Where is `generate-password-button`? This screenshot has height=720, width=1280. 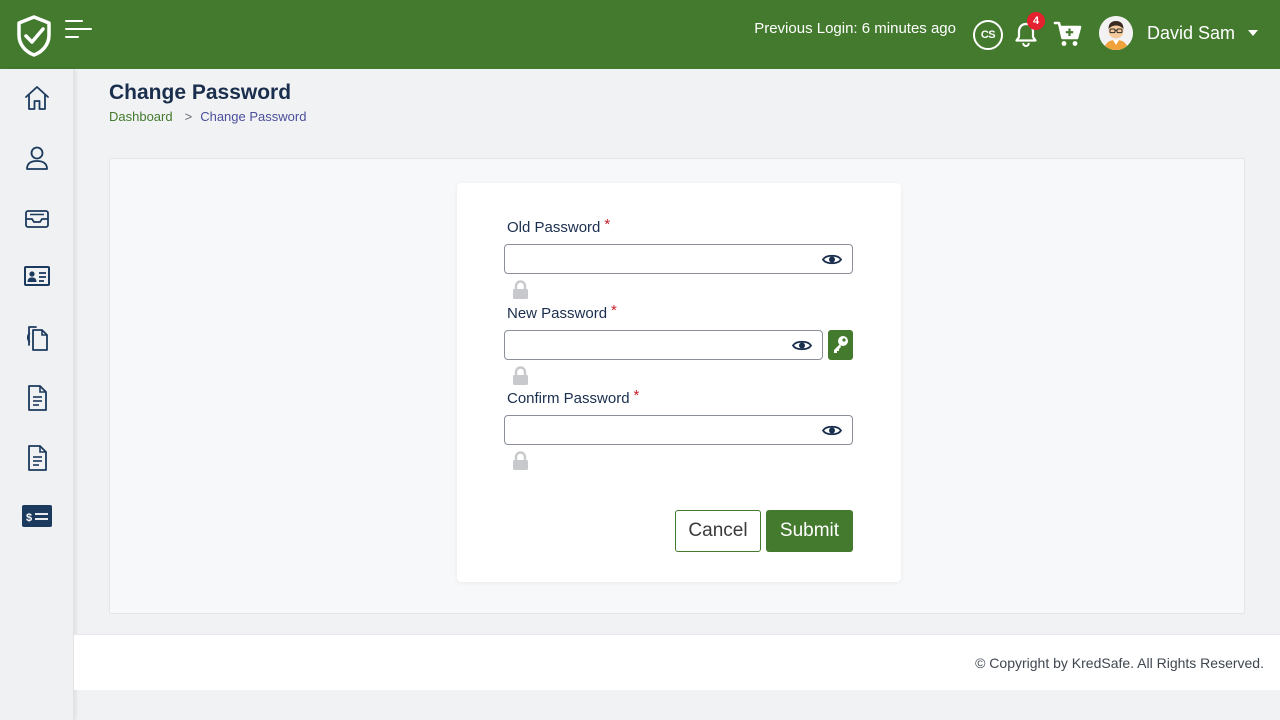 generate-password-button is located at coordinates (840, 345).